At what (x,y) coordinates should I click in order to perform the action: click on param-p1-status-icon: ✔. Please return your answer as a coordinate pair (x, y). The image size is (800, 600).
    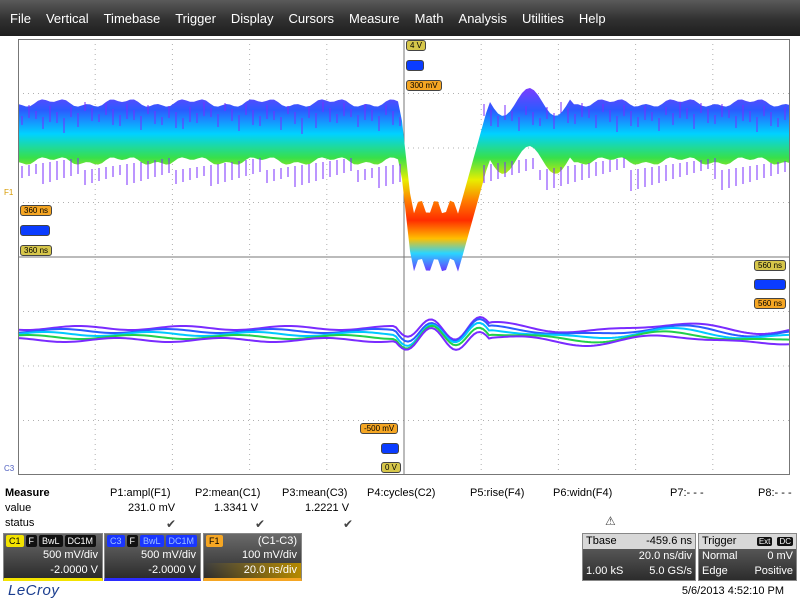
    Looking at the image, I should click on (171, 524).